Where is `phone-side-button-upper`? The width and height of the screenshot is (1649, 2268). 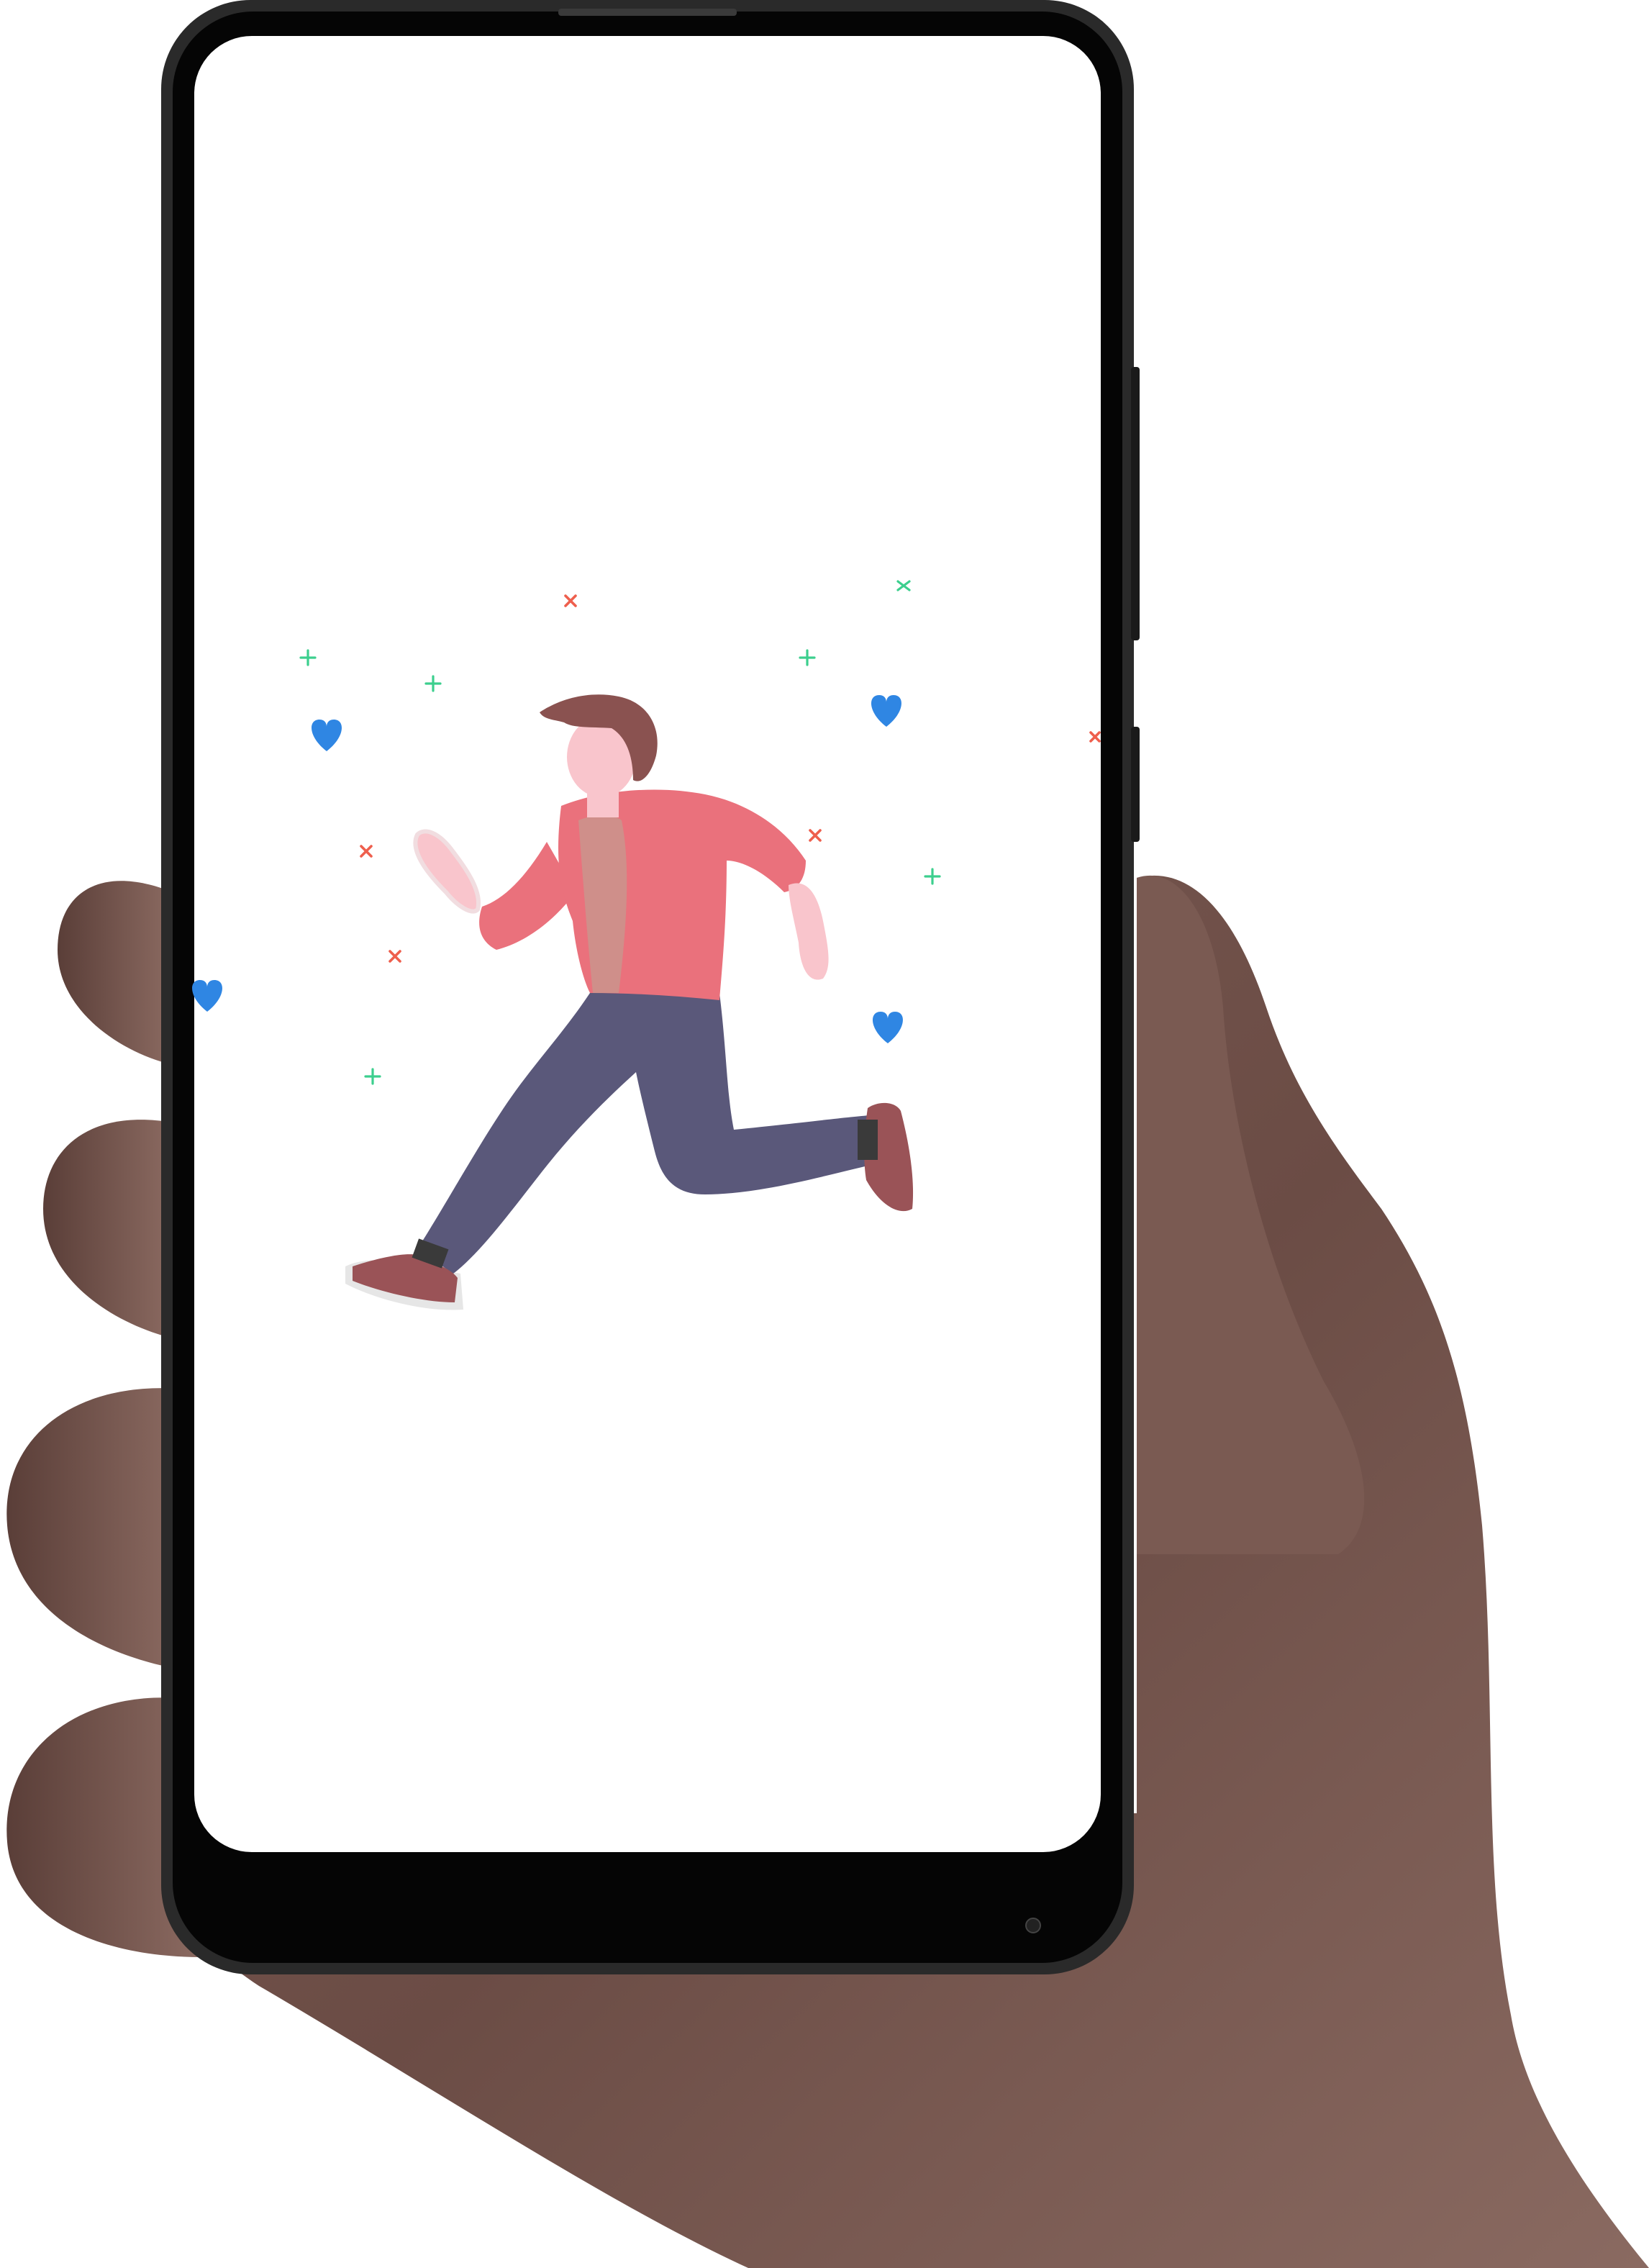
phone-side-button-upper is located at coordinates (1135, 503).